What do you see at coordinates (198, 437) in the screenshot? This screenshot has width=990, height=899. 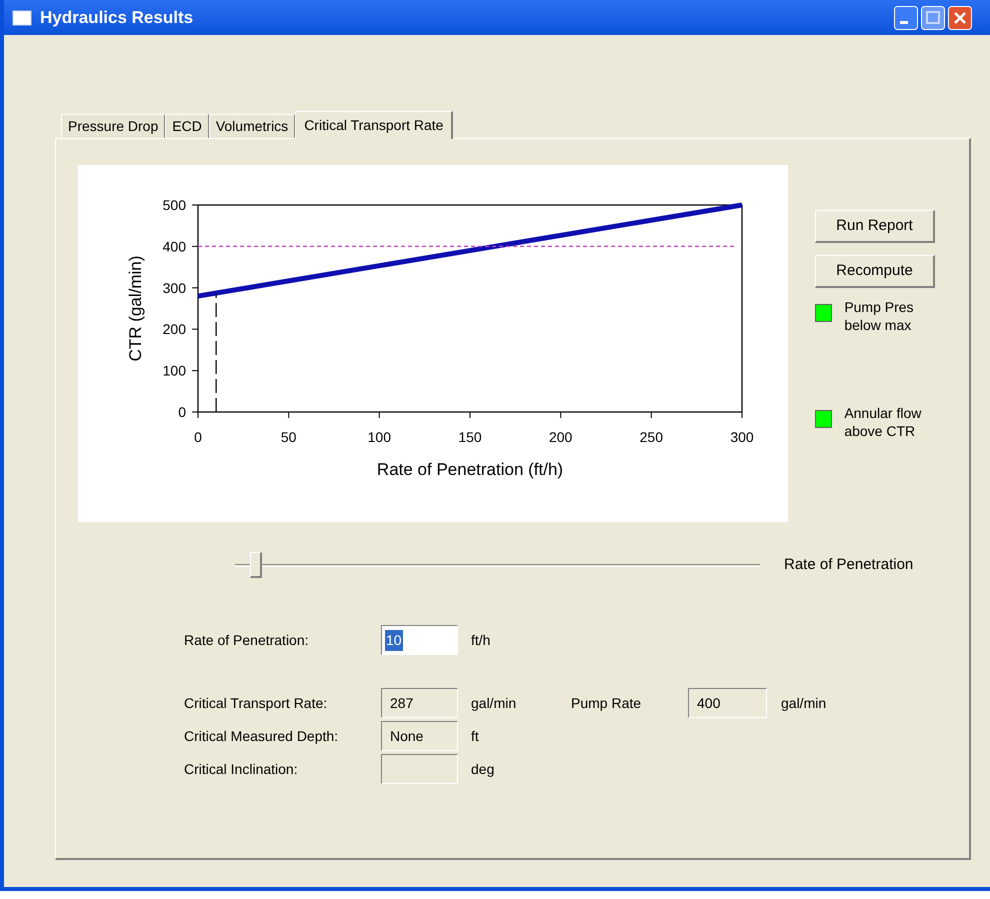 I see `x-tick-label: 0` at bounding box center [198, 437].